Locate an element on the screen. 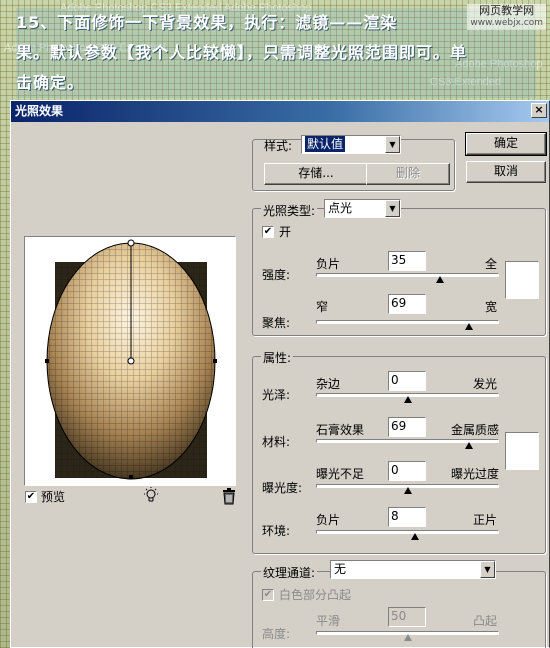  height-label: 高度: is located at coordinates (276, 634).